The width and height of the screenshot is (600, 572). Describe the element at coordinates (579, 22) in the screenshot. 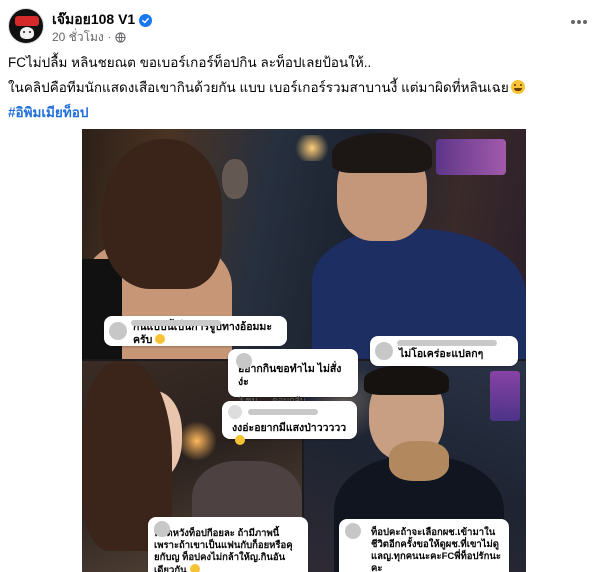

I see `more-options-icon` at that location.